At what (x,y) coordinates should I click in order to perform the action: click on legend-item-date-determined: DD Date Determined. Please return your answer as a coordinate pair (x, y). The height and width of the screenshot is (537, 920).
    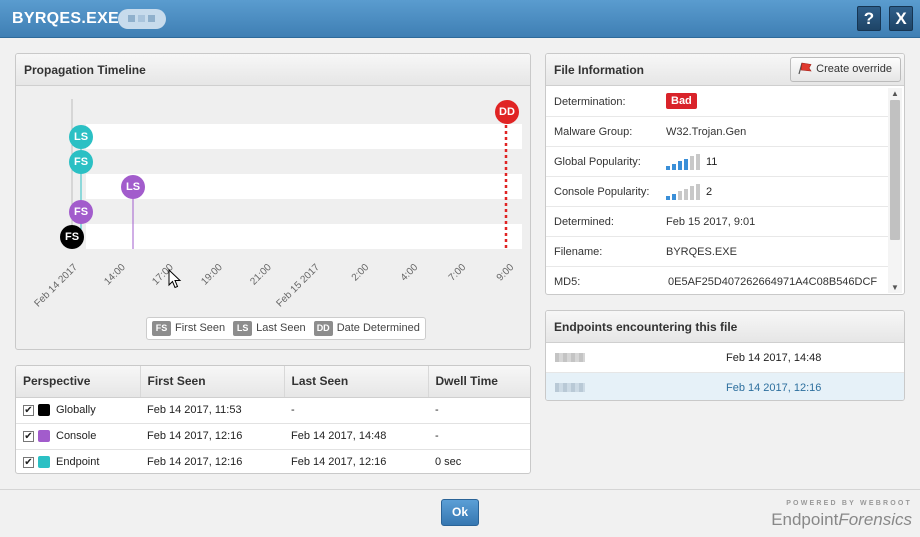
    Looking at the image, I should click on (366, 328).